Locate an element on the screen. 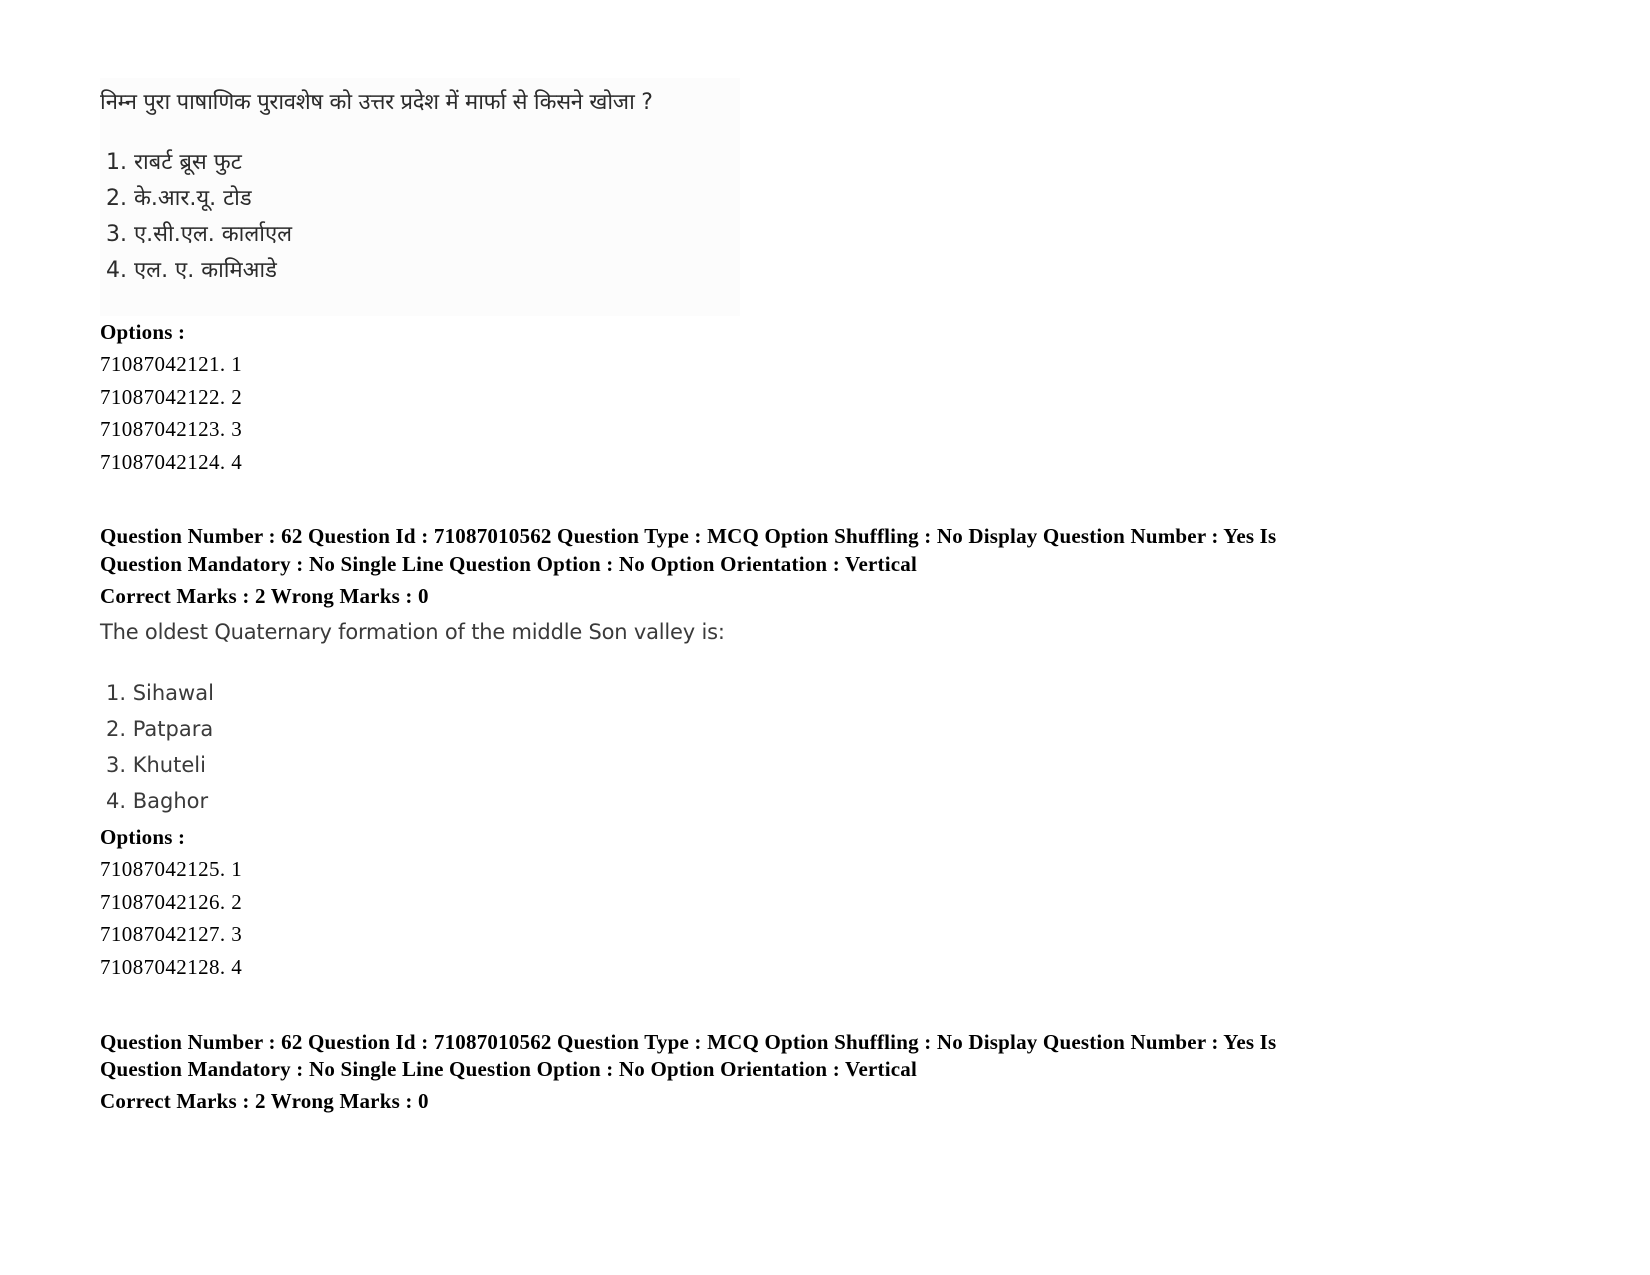 Image resolution: width=1650 pixels, height=1275 pixels. question-1-options-label: Options : is located at coordinates (143, 332).